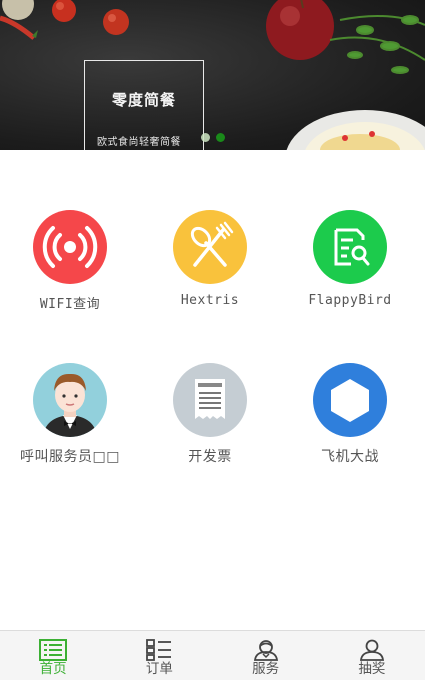 Image resolution: width=425 pixels, height=680 pixels. I want to click on tab-lottery: 抽奖, so click(372, 655).